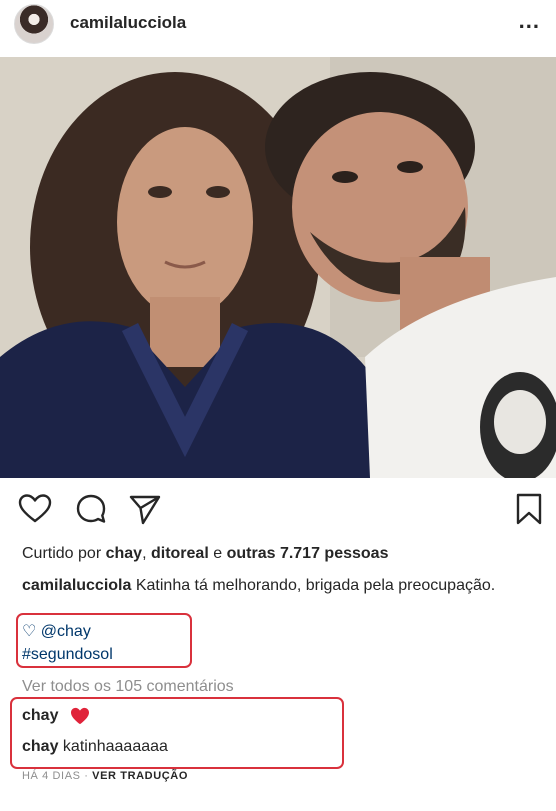 Image resolution: width=556 pixels, height=811 pixels. Describe the element at coordinates (218, 553) in the screenshot. I see `likes-conj: e` at that location.